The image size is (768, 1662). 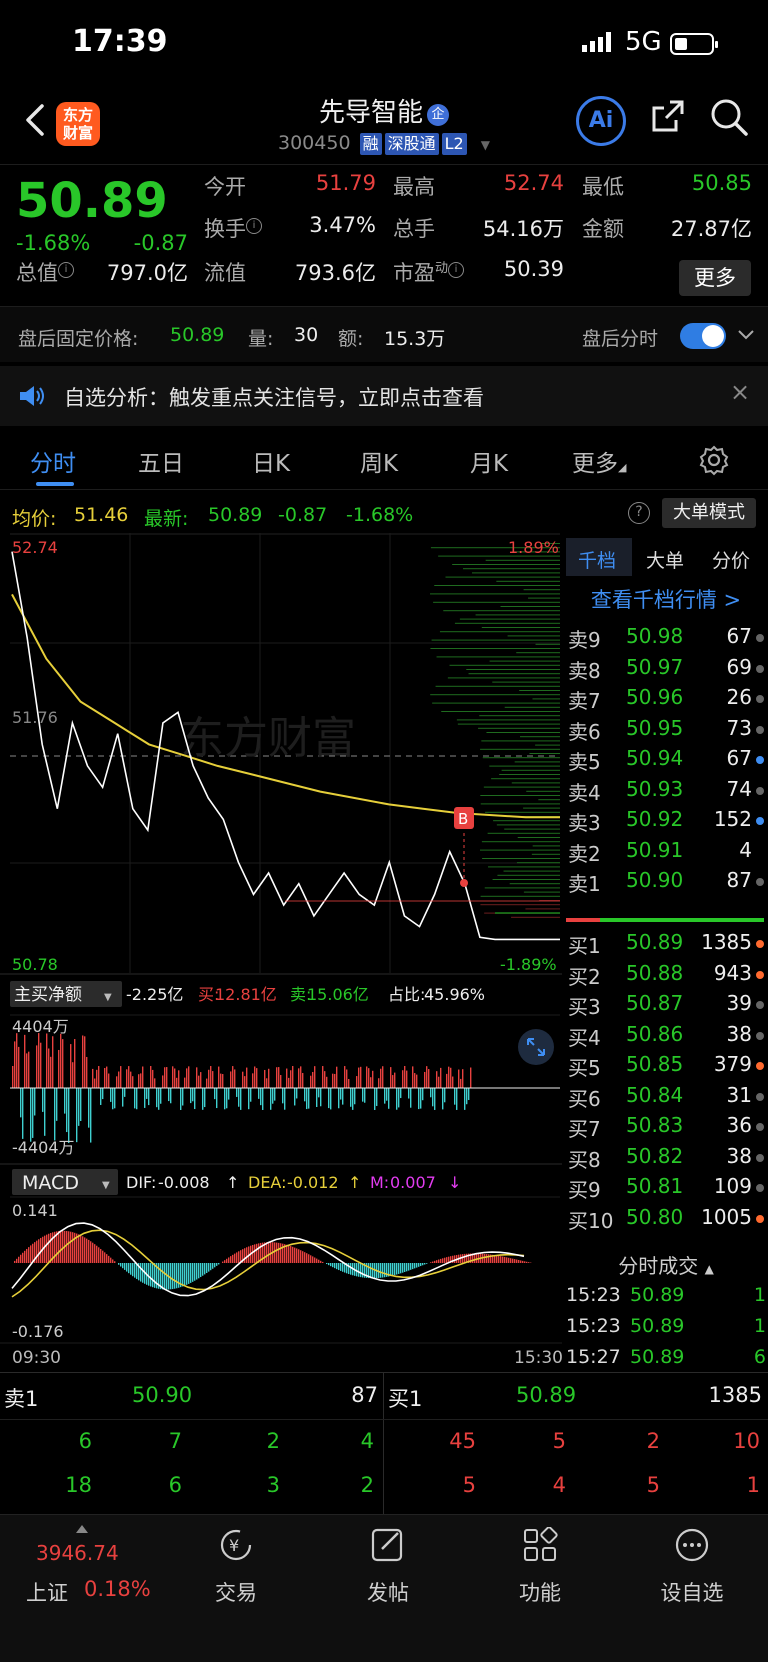 What do you see at coordinates (78, 1485) in the screenshot?
I see `sell-queue-cell: 18` at bounding box center [78, 1485].